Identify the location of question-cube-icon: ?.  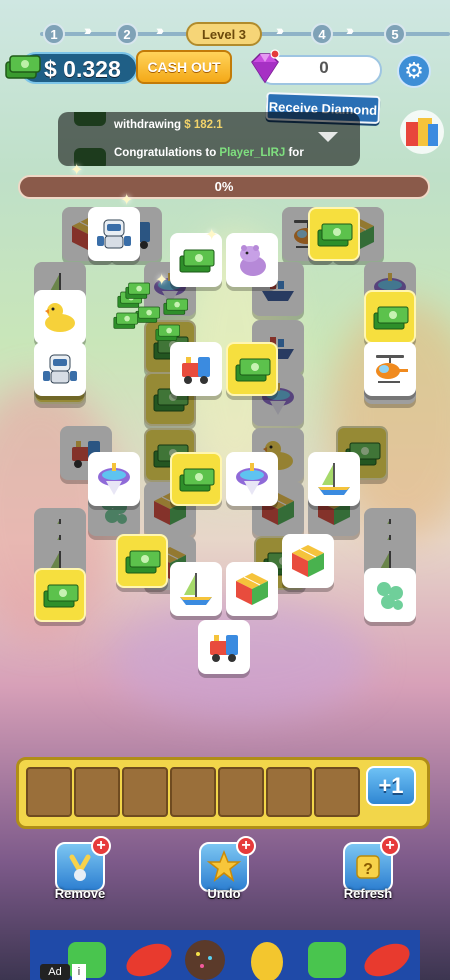
(368, 867).